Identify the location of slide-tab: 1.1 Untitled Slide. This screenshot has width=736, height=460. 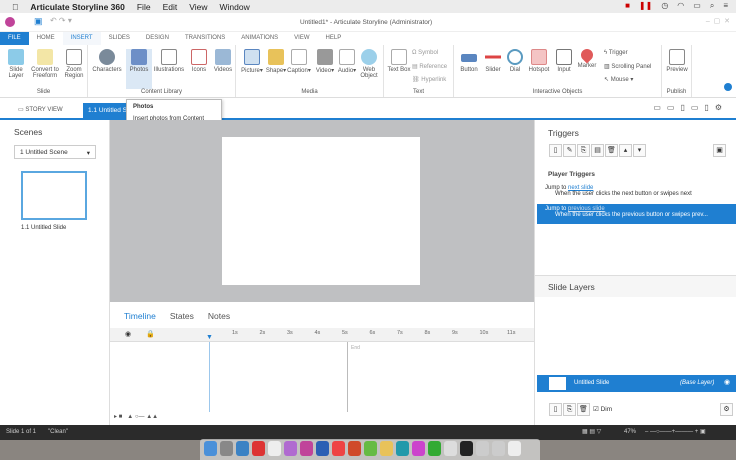
(105, 111).